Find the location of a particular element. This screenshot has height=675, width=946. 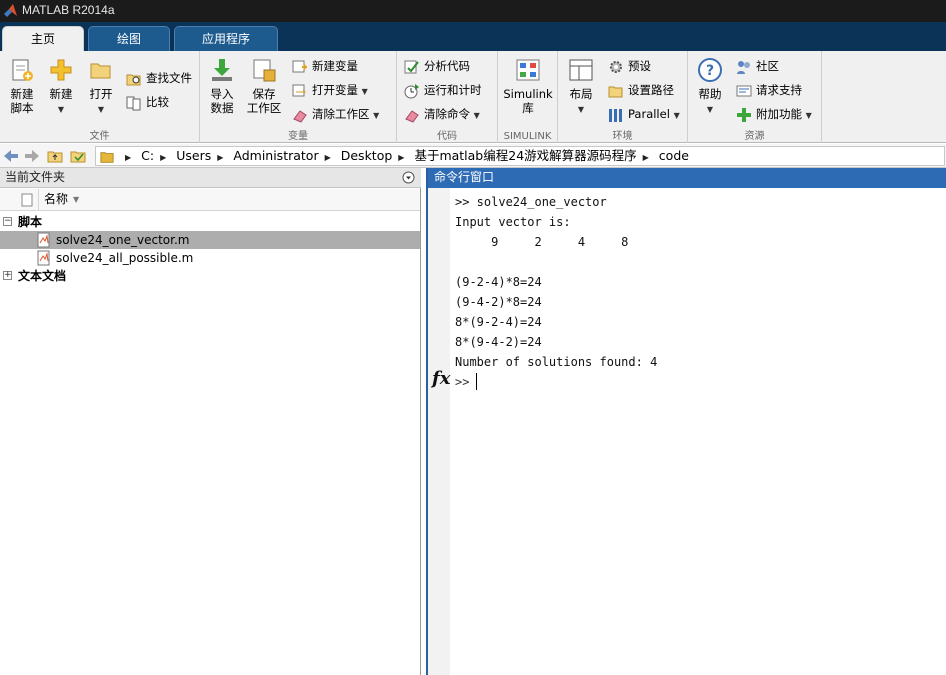

new-variable-label: 新建变量 is located at coordinates (335, 66).